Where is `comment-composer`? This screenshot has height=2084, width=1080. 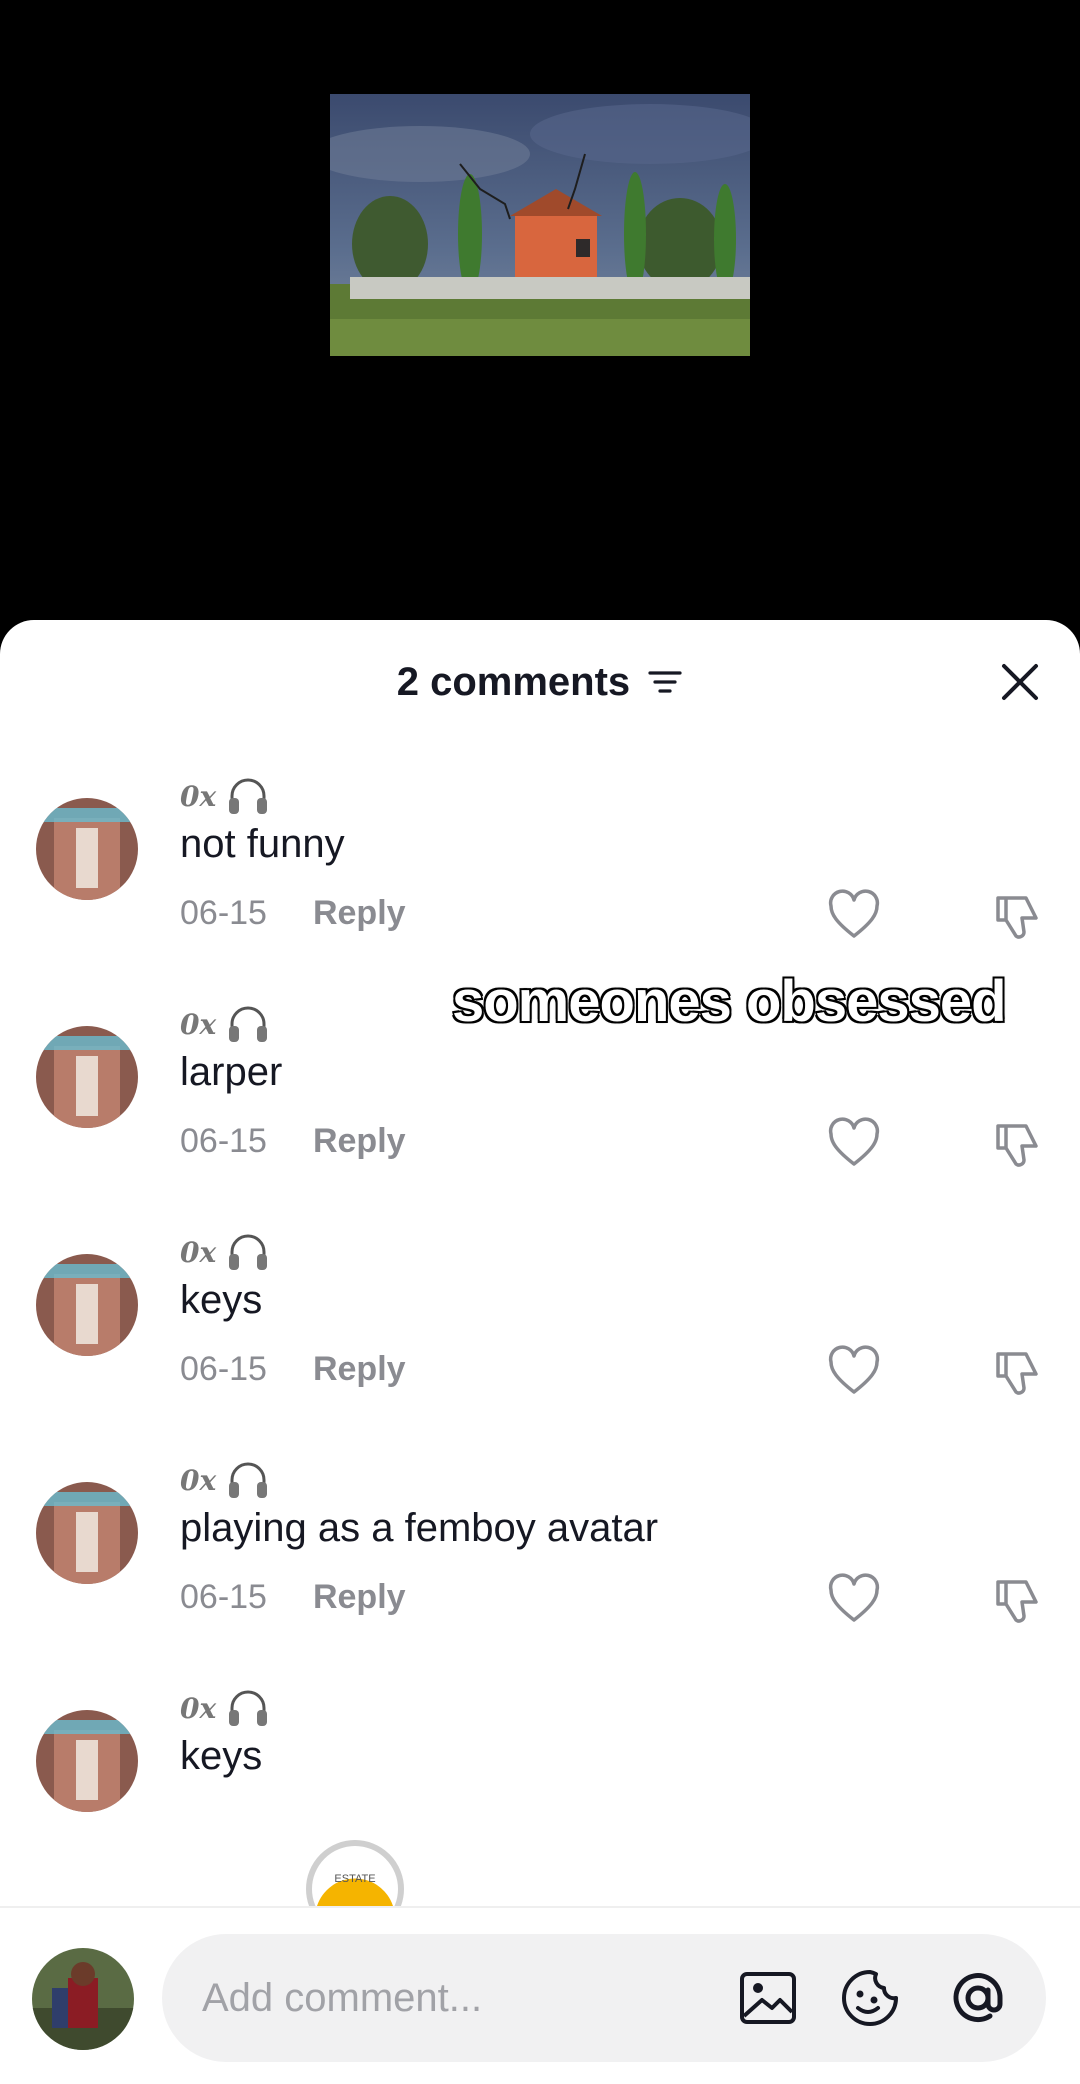
comment-composer is located at coordinates (540, 1995).